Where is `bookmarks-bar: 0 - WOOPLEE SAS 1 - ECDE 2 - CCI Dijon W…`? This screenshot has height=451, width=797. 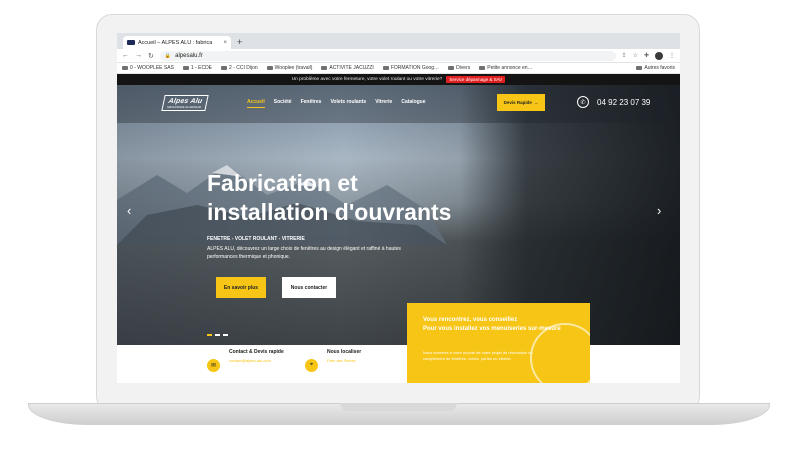
bookmarks-bar: 0 - WOOPLEE SAS 1 - ECDE 2 - CCI Dijon W… is located at coordinates (398, 68).